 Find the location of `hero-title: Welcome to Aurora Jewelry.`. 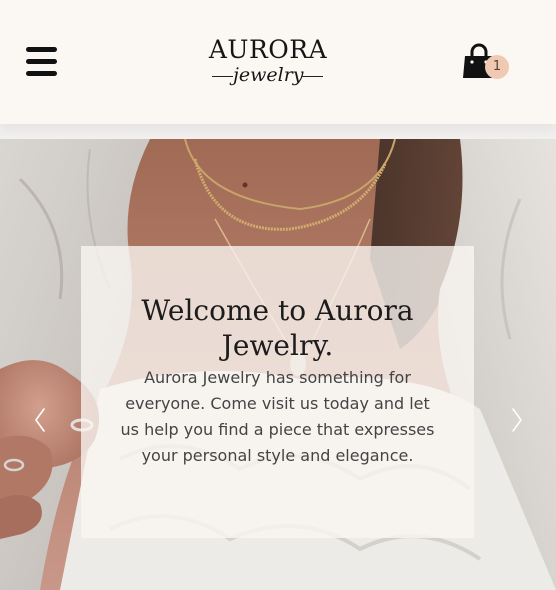

hero-title: Welcome to Aurora Jewelry. is located at coordinates (277, 328).